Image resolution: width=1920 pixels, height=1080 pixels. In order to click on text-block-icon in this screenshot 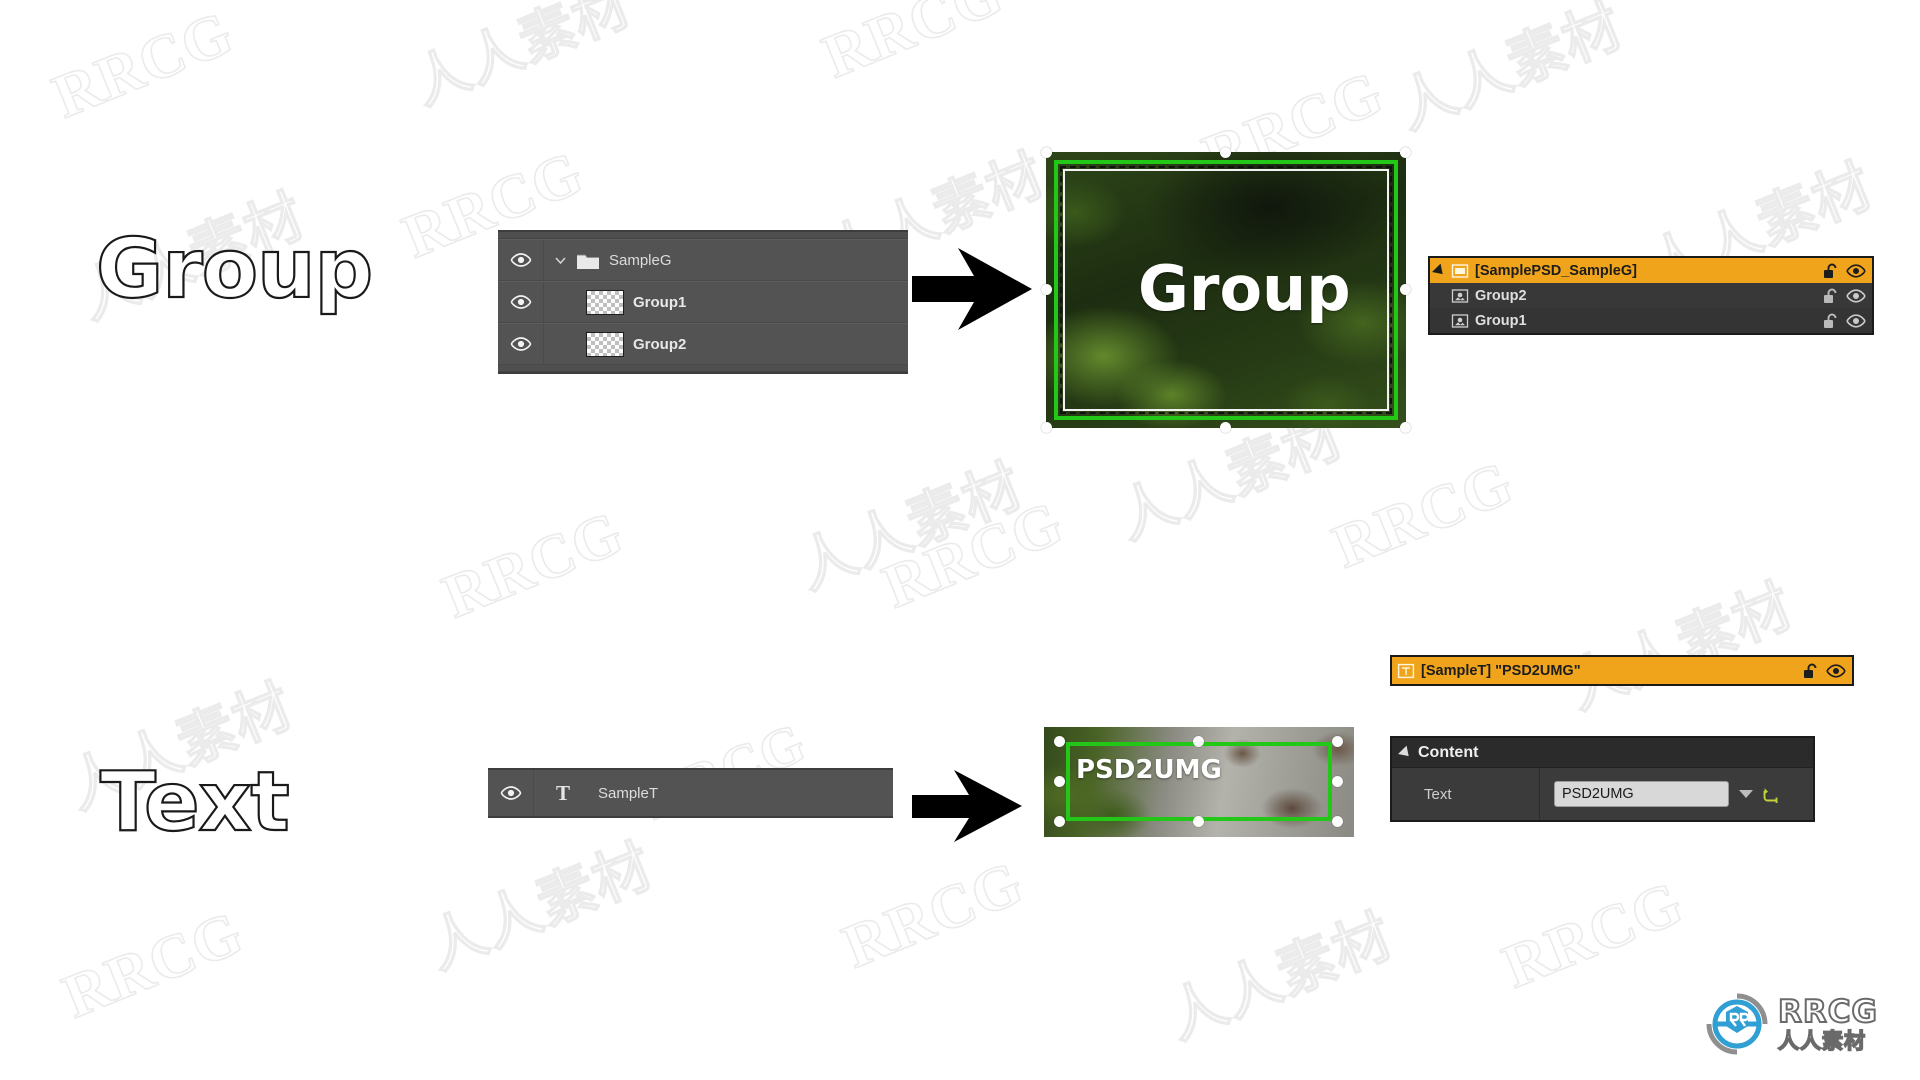, I will do `click(1406, 670)`.